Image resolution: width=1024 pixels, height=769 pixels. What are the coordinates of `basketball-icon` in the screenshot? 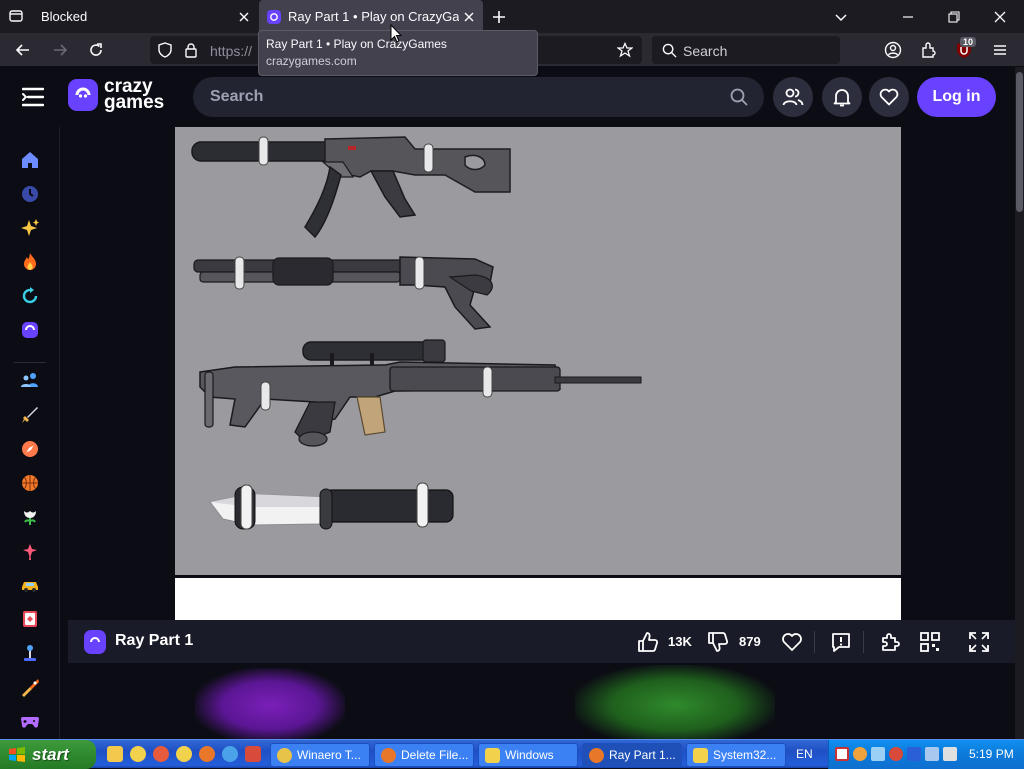 It's located at (30, 483).